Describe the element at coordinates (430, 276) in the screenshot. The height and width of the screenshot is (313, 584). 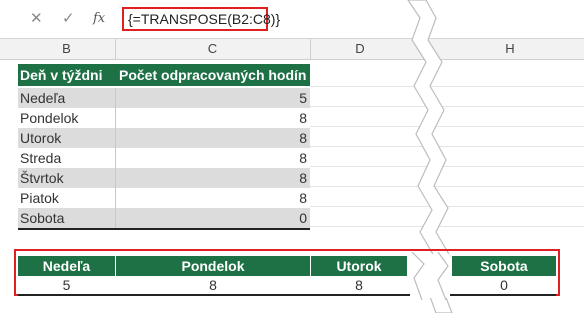
I see `torn-edge-segment` at that location.